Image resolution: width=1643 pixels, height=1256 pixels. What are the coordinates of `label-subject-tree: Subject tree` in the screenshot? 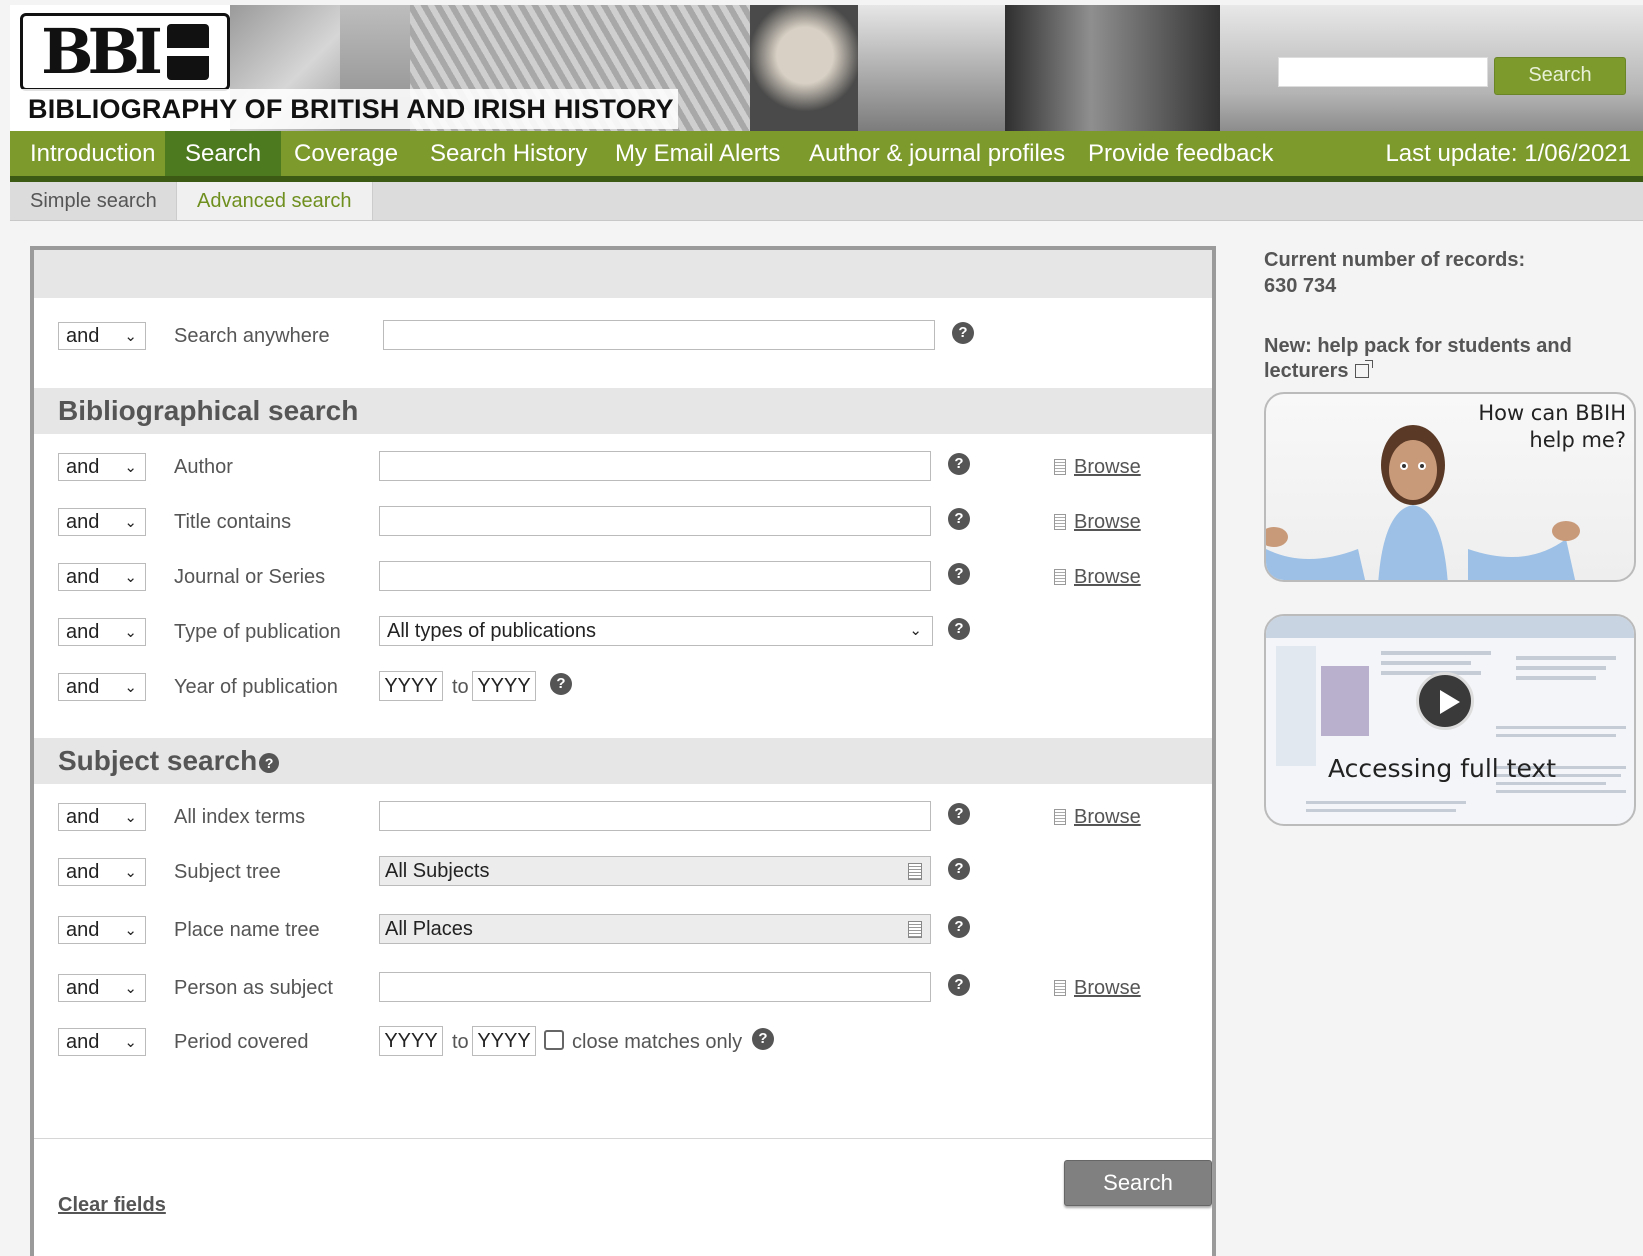 It's located at (227, 872).